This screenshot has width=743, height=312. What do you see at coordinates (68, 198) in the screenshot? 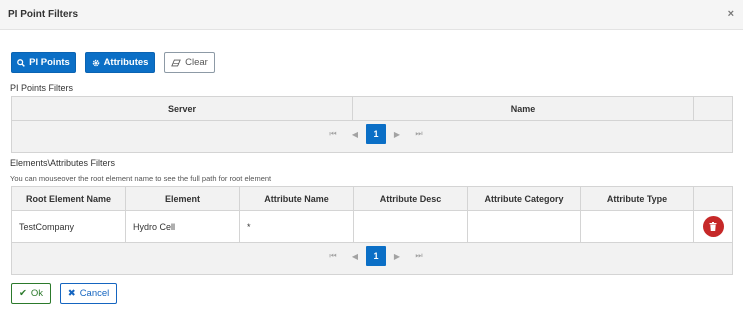
I see `column-header-root-element-name: Root Element Name` at bounding box center [68, 198].